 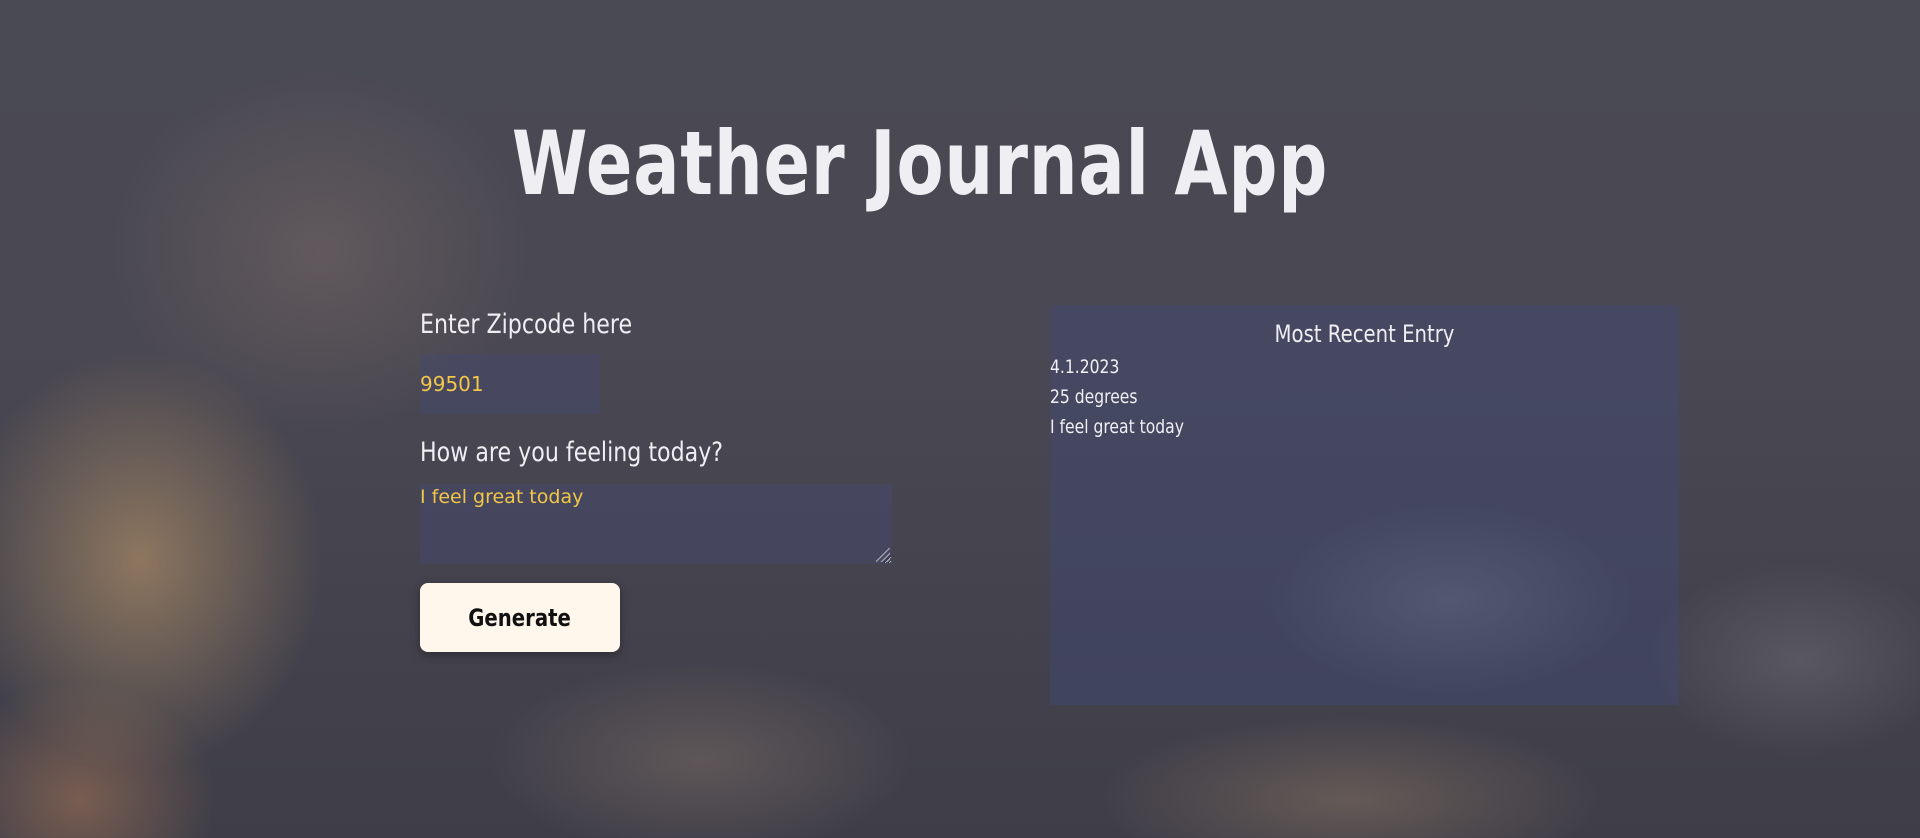 I want to click on zip-label: Enter Zipcode here, so click(x=526, y=324).